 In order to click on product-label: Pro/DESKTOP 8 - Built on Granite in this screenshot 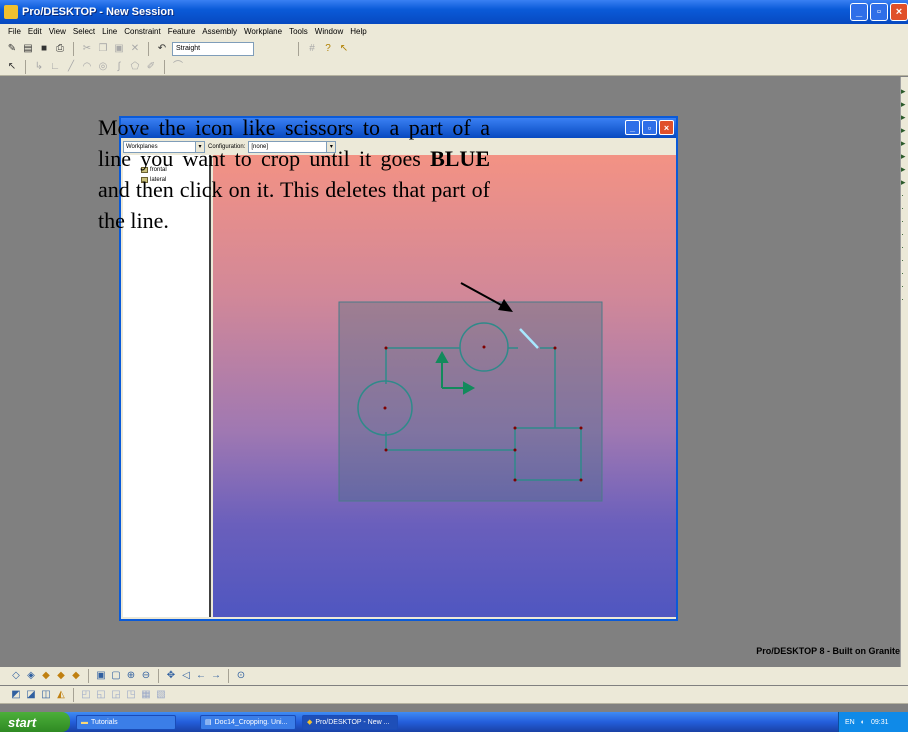, I will do `click(828, 651)`.